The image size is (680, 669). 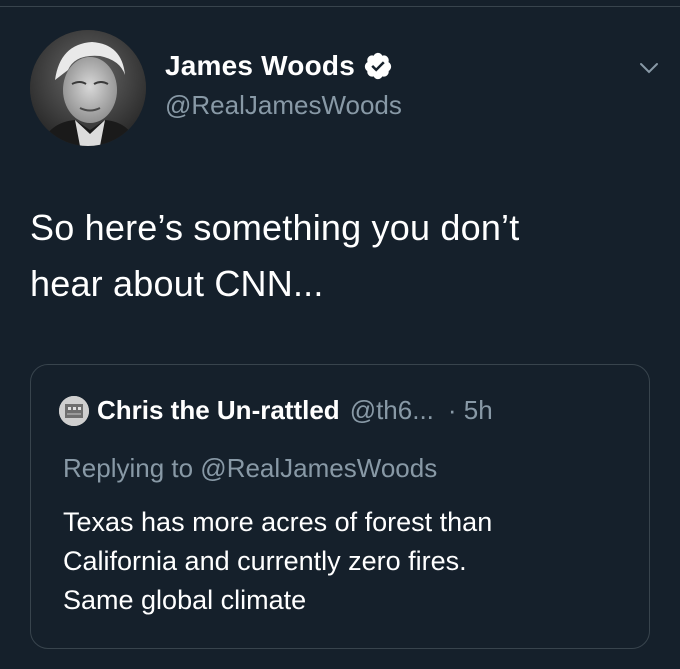 What do you see at coordinates (88, 88) in the screenshot?
I see `author-avatar` at bounding box center [88, 88].